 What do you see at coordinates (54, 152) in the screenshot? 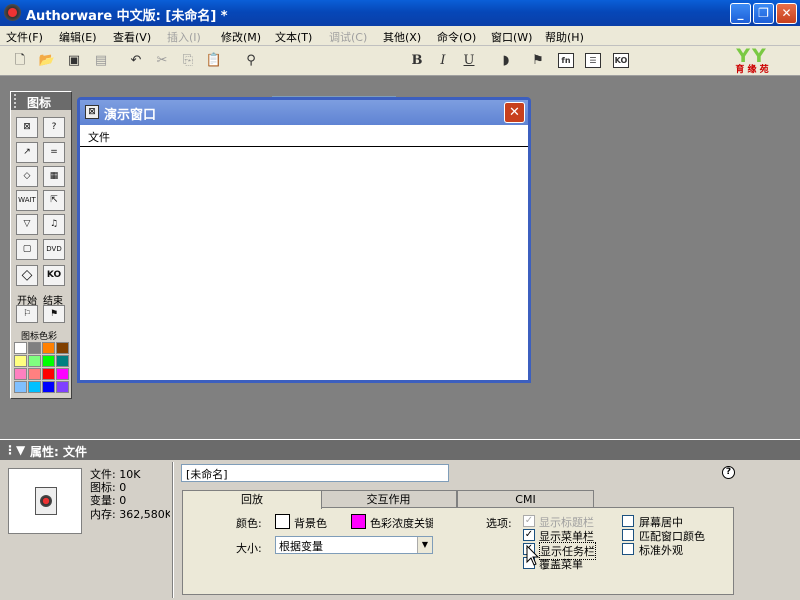
I see `calculation-icon: =` at bounding box center [54, 152].